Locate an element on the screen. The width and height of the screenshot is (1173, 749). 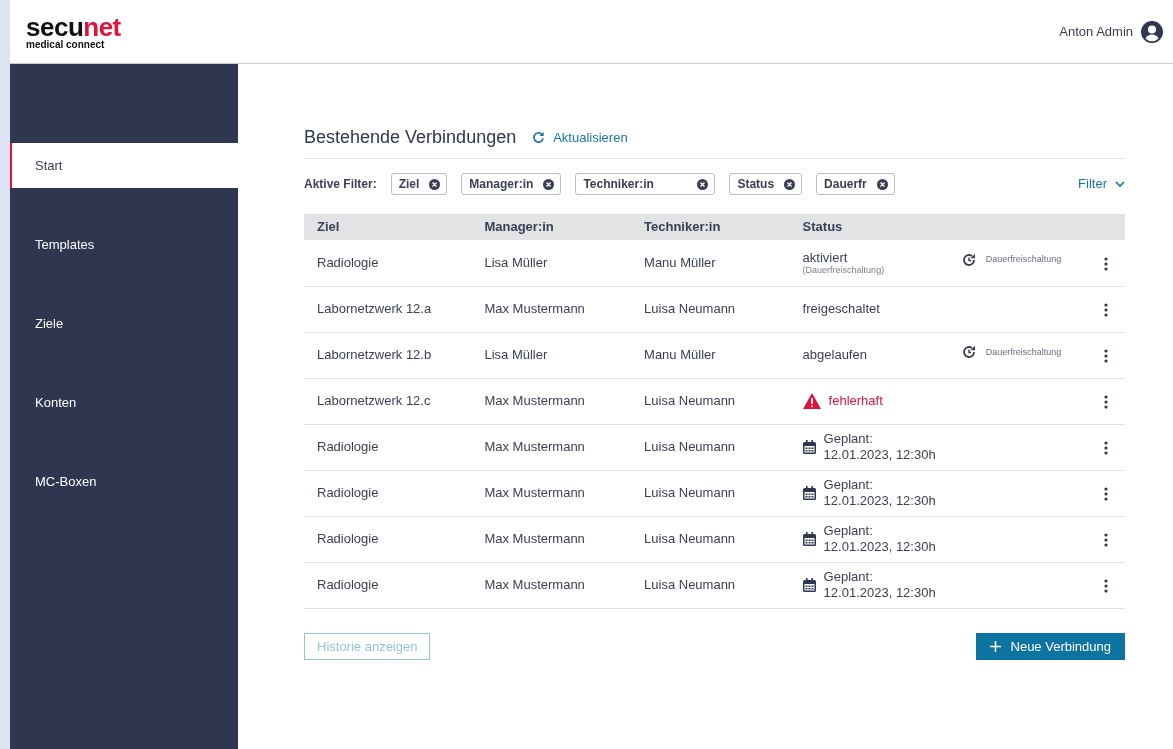
page-title: Bestehende Verbindungen is located at coordinates (410, 137).